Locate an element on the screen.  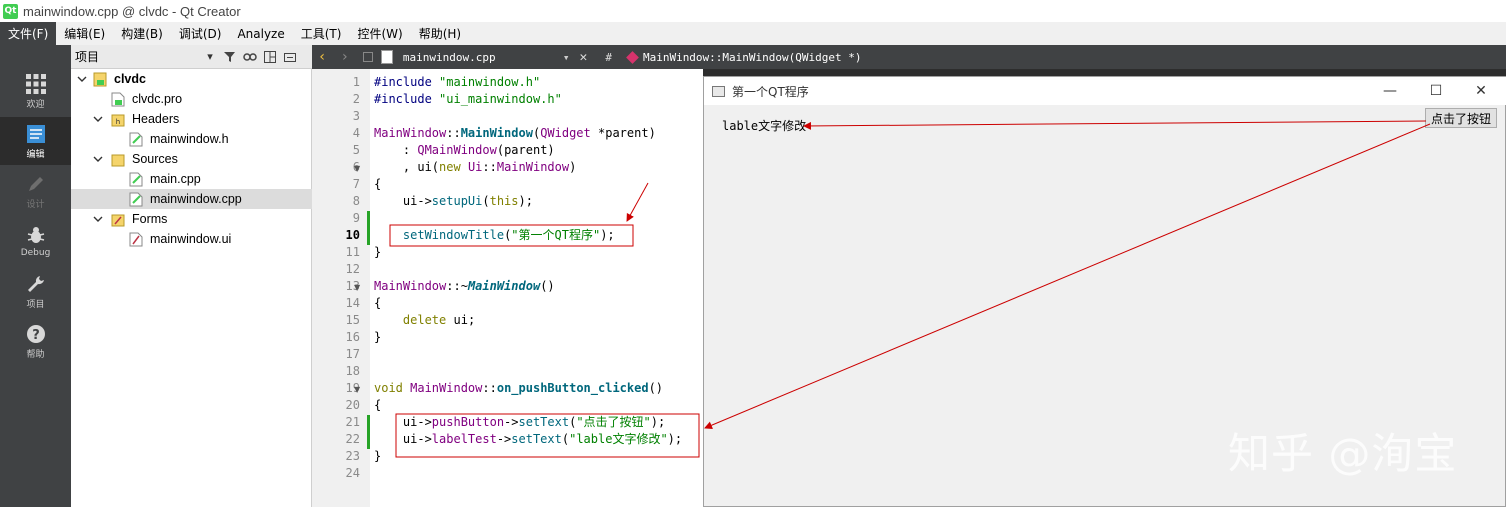
line-number: 8 is located at coordinates (356, 201).